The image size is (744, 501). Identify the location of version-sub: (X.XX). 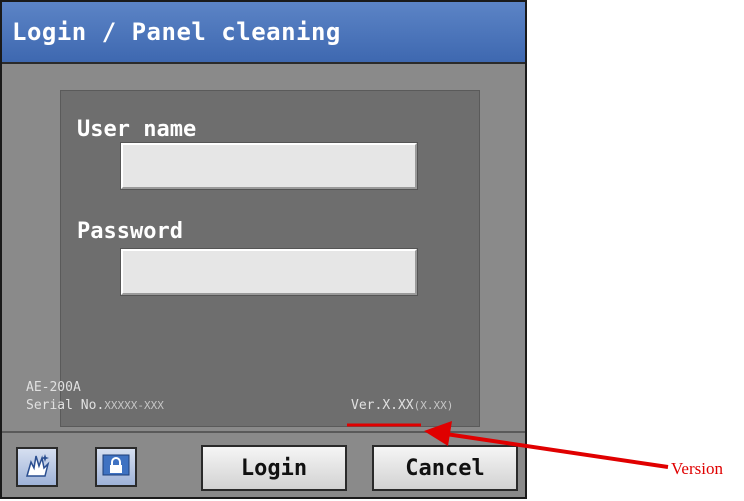
(433, 405).